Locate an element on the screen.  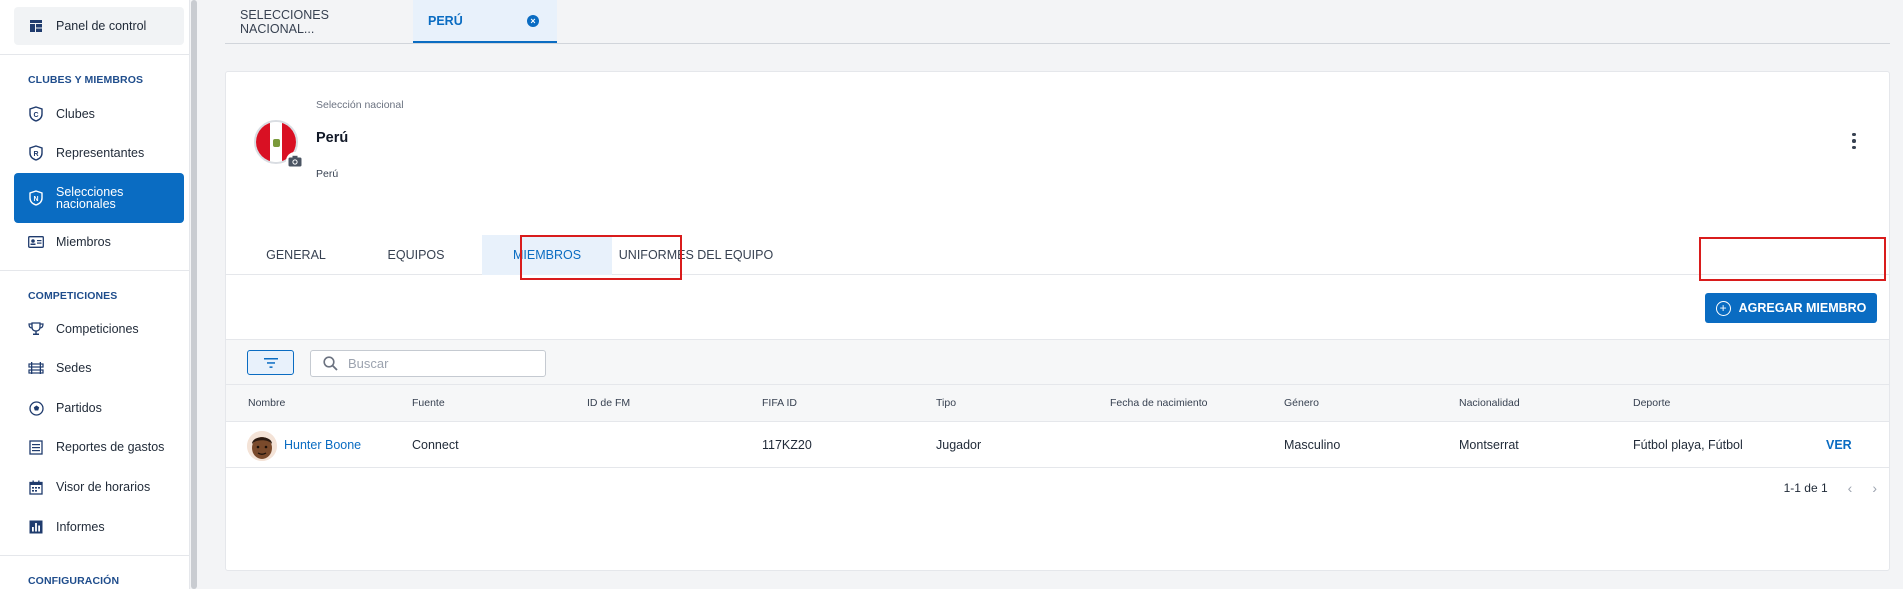
top-tab-peru: PERÚ × is located at coordinates (485, 21).